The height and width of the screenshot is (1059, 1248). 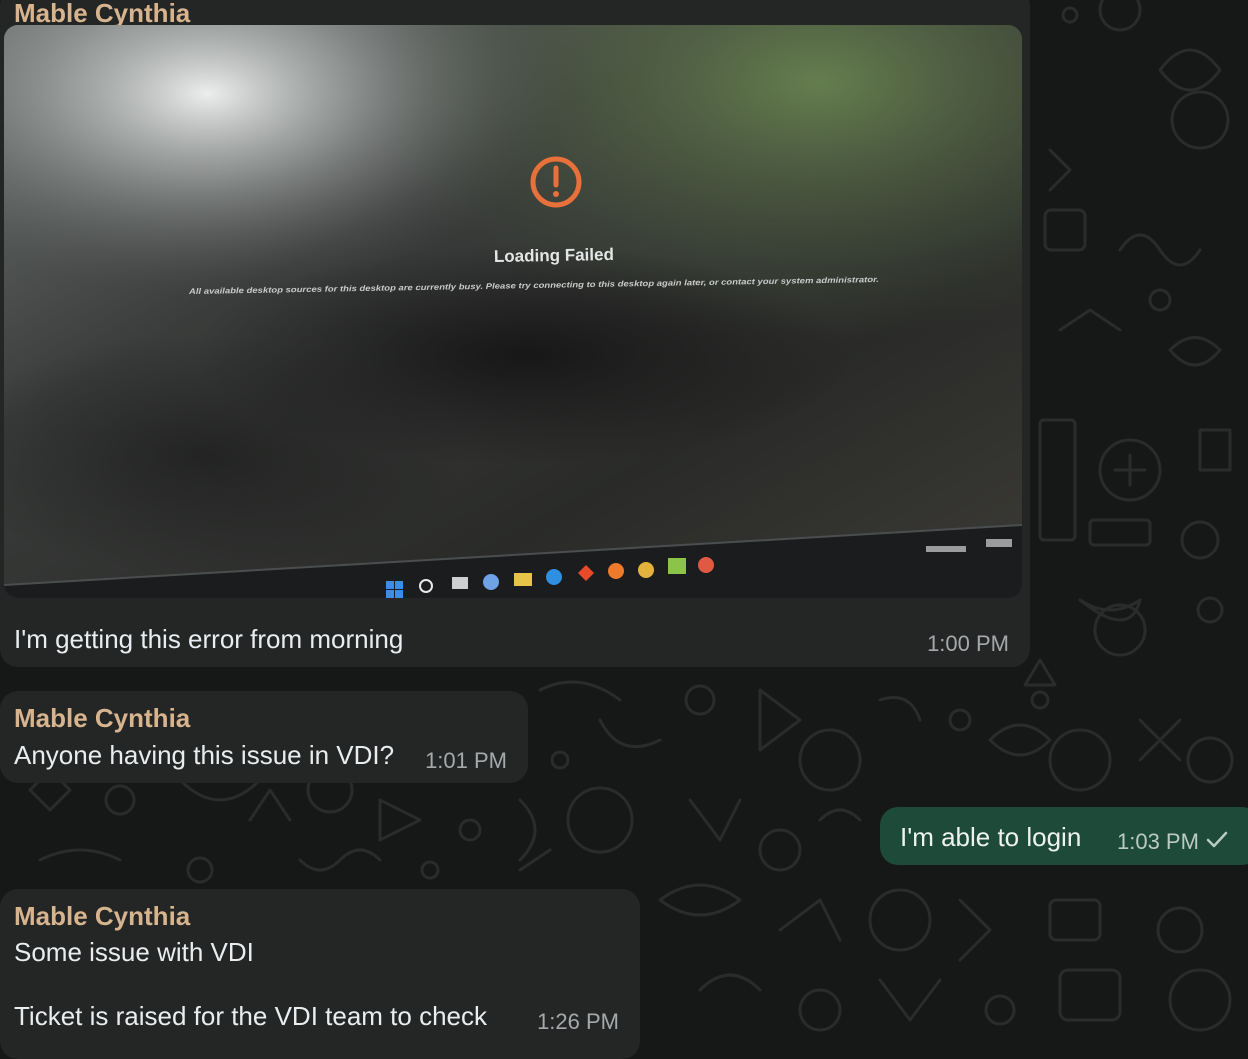 I want to click on message-text-line: Some issue with VDI, so click(x=134, y=952).